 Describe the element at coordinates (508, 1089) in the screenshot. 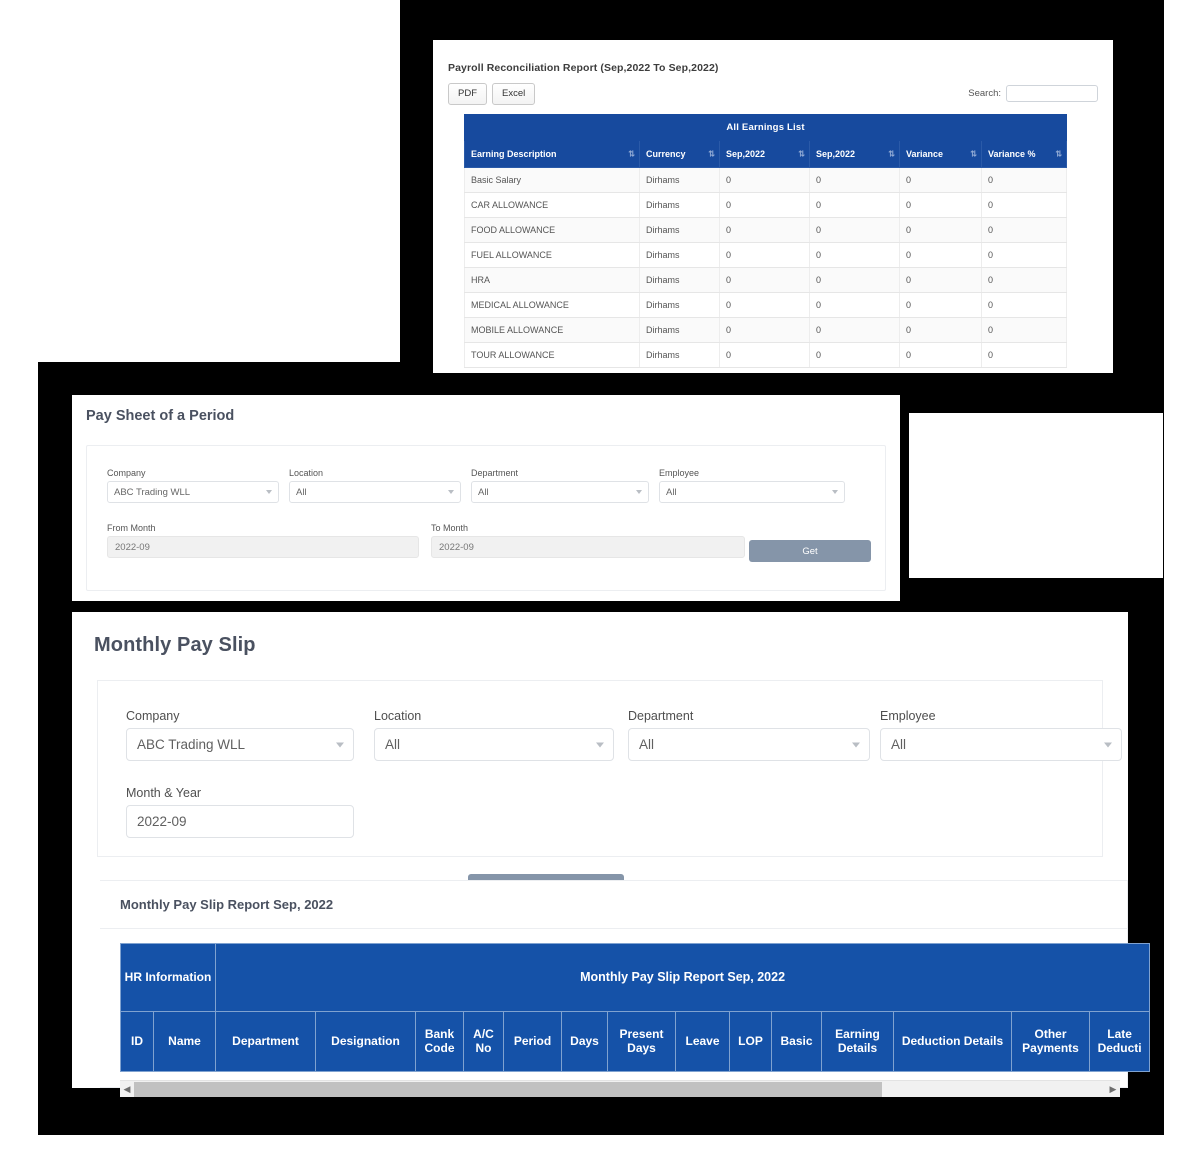

I see `scrollbar-thumb` at that location.